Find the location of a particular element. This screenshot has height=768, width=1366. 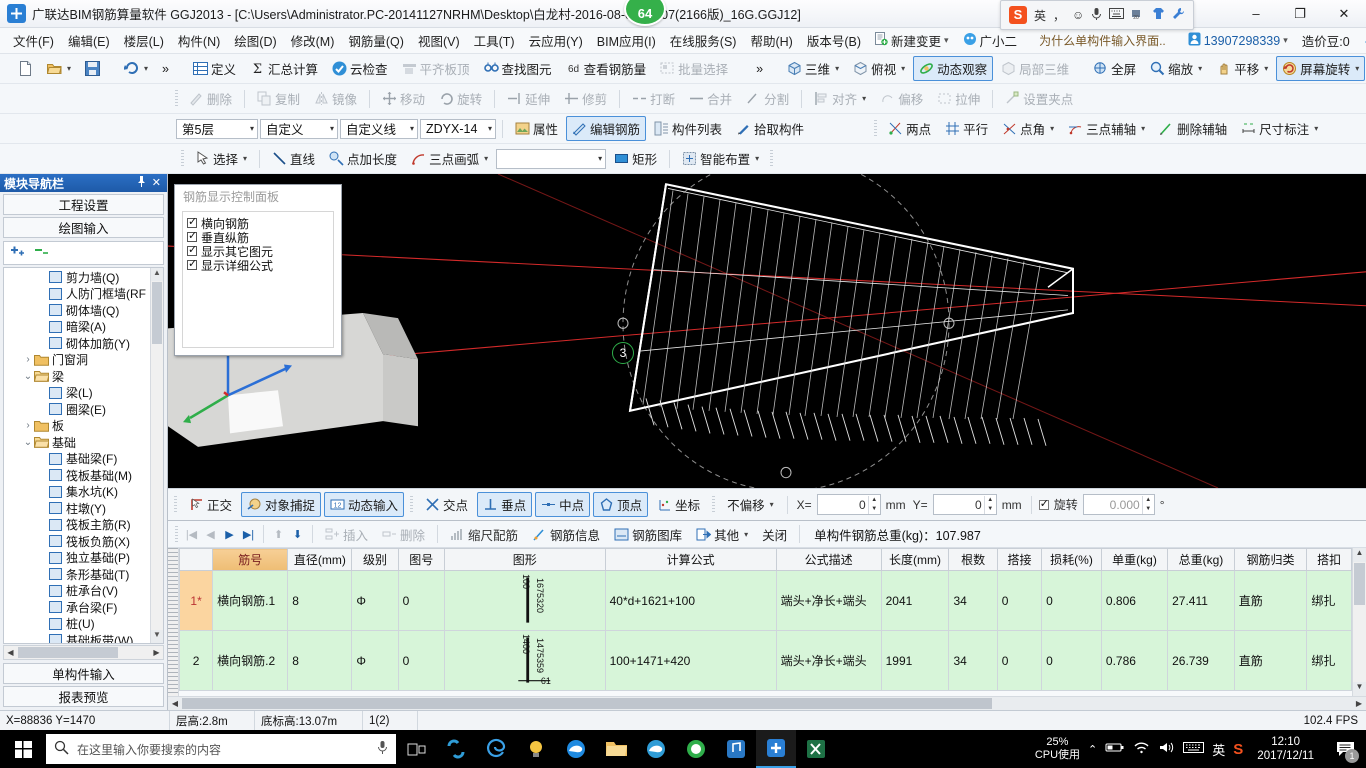

cell-grade: Φ is located at coordinates (375, 600).